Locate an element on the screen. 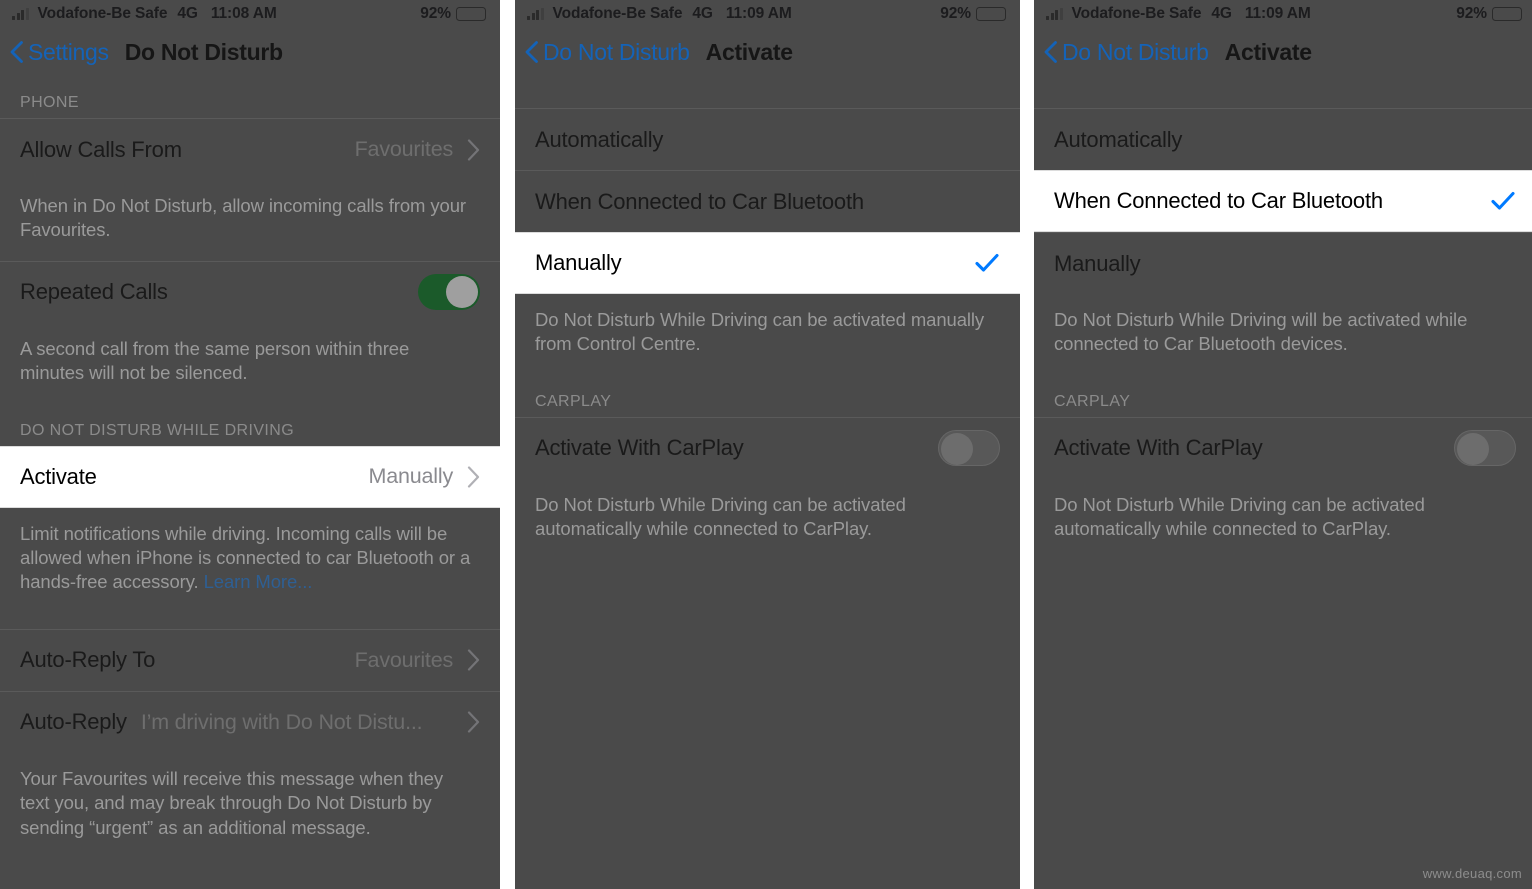 The width and height of the screenshot is (1532, 889). nav-bar-panel-3: Do Not Disturb Activate is located at coordinates (1283, 52).